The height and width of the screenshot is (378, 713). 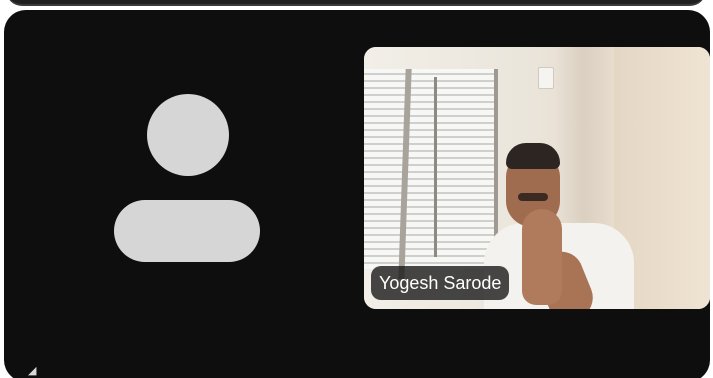 What do you see at coordinates (431, 169) in the screenshot?
I see `video-window-blinds` at bounding box center [431, 169].